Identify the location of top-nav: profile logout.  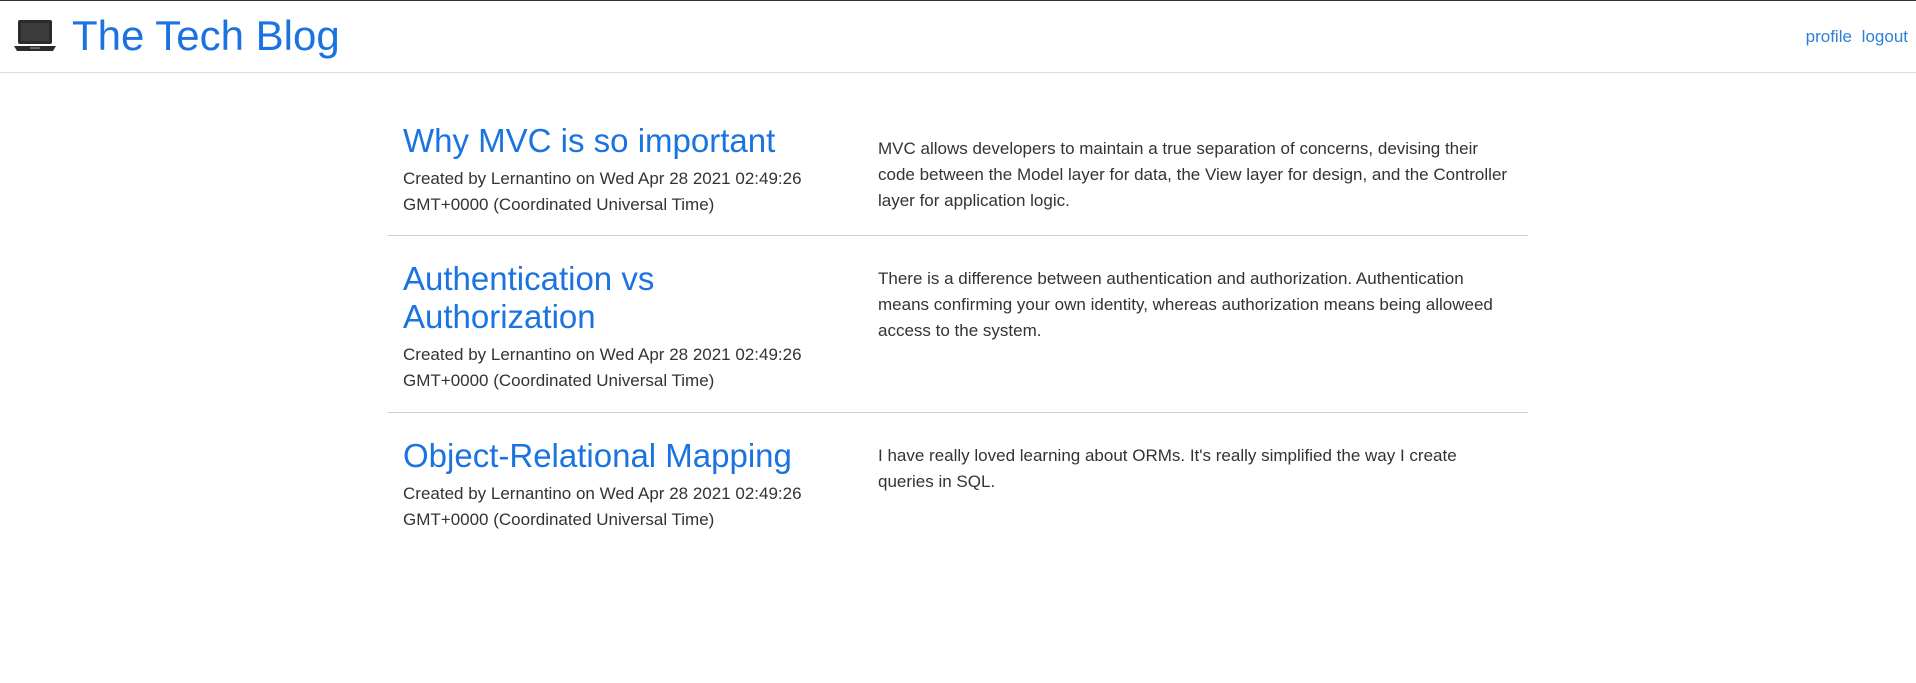
(1857, 37).